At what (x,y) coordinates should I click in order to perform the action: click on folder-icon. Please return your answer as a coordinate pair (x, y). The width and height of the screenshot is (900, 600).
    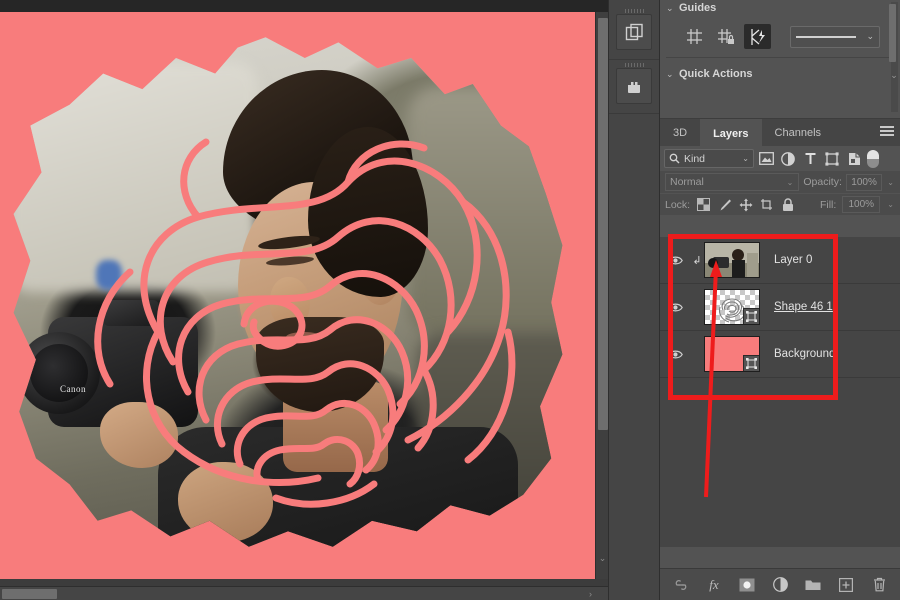
    Looking at the image, I should click on (813, 585).